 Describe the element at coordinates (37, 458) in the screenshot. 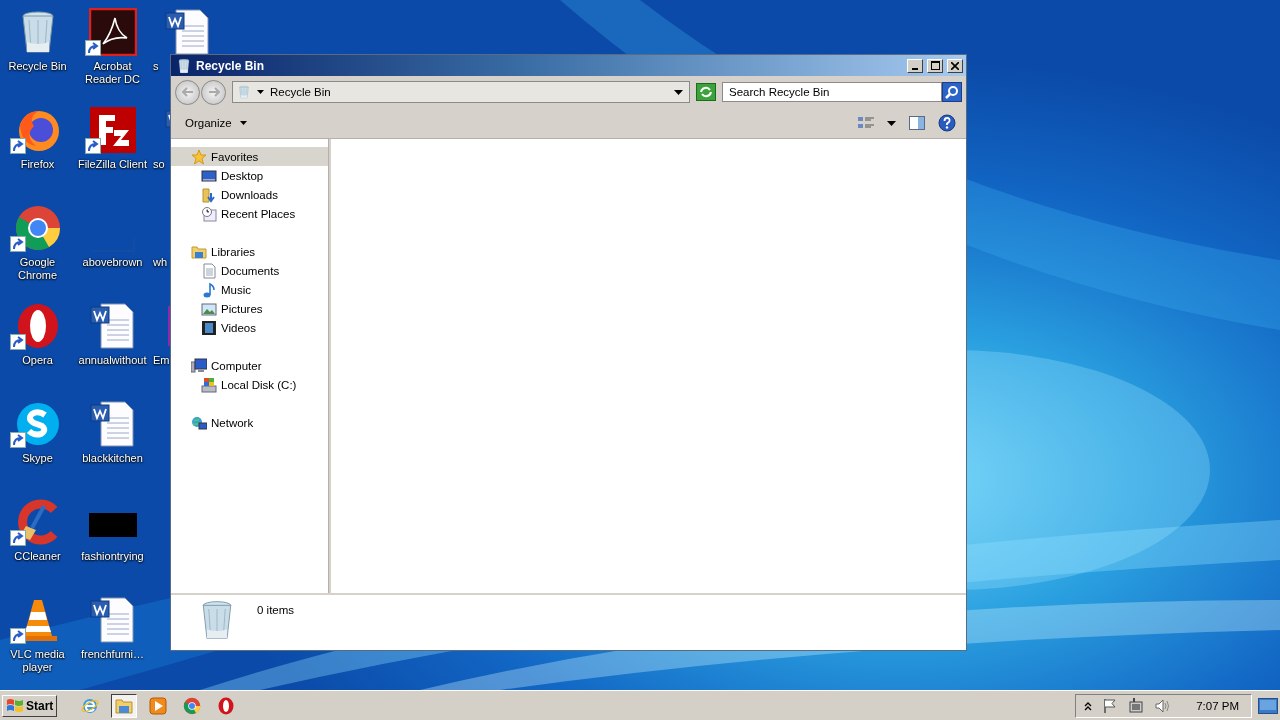

I see `icon-label: Skype` at that location.